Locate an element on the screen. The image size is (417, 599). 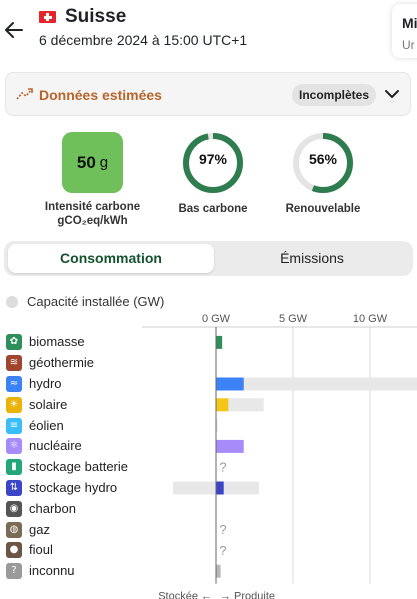
source-label-3: solaire is located at coordinates (48, 404).